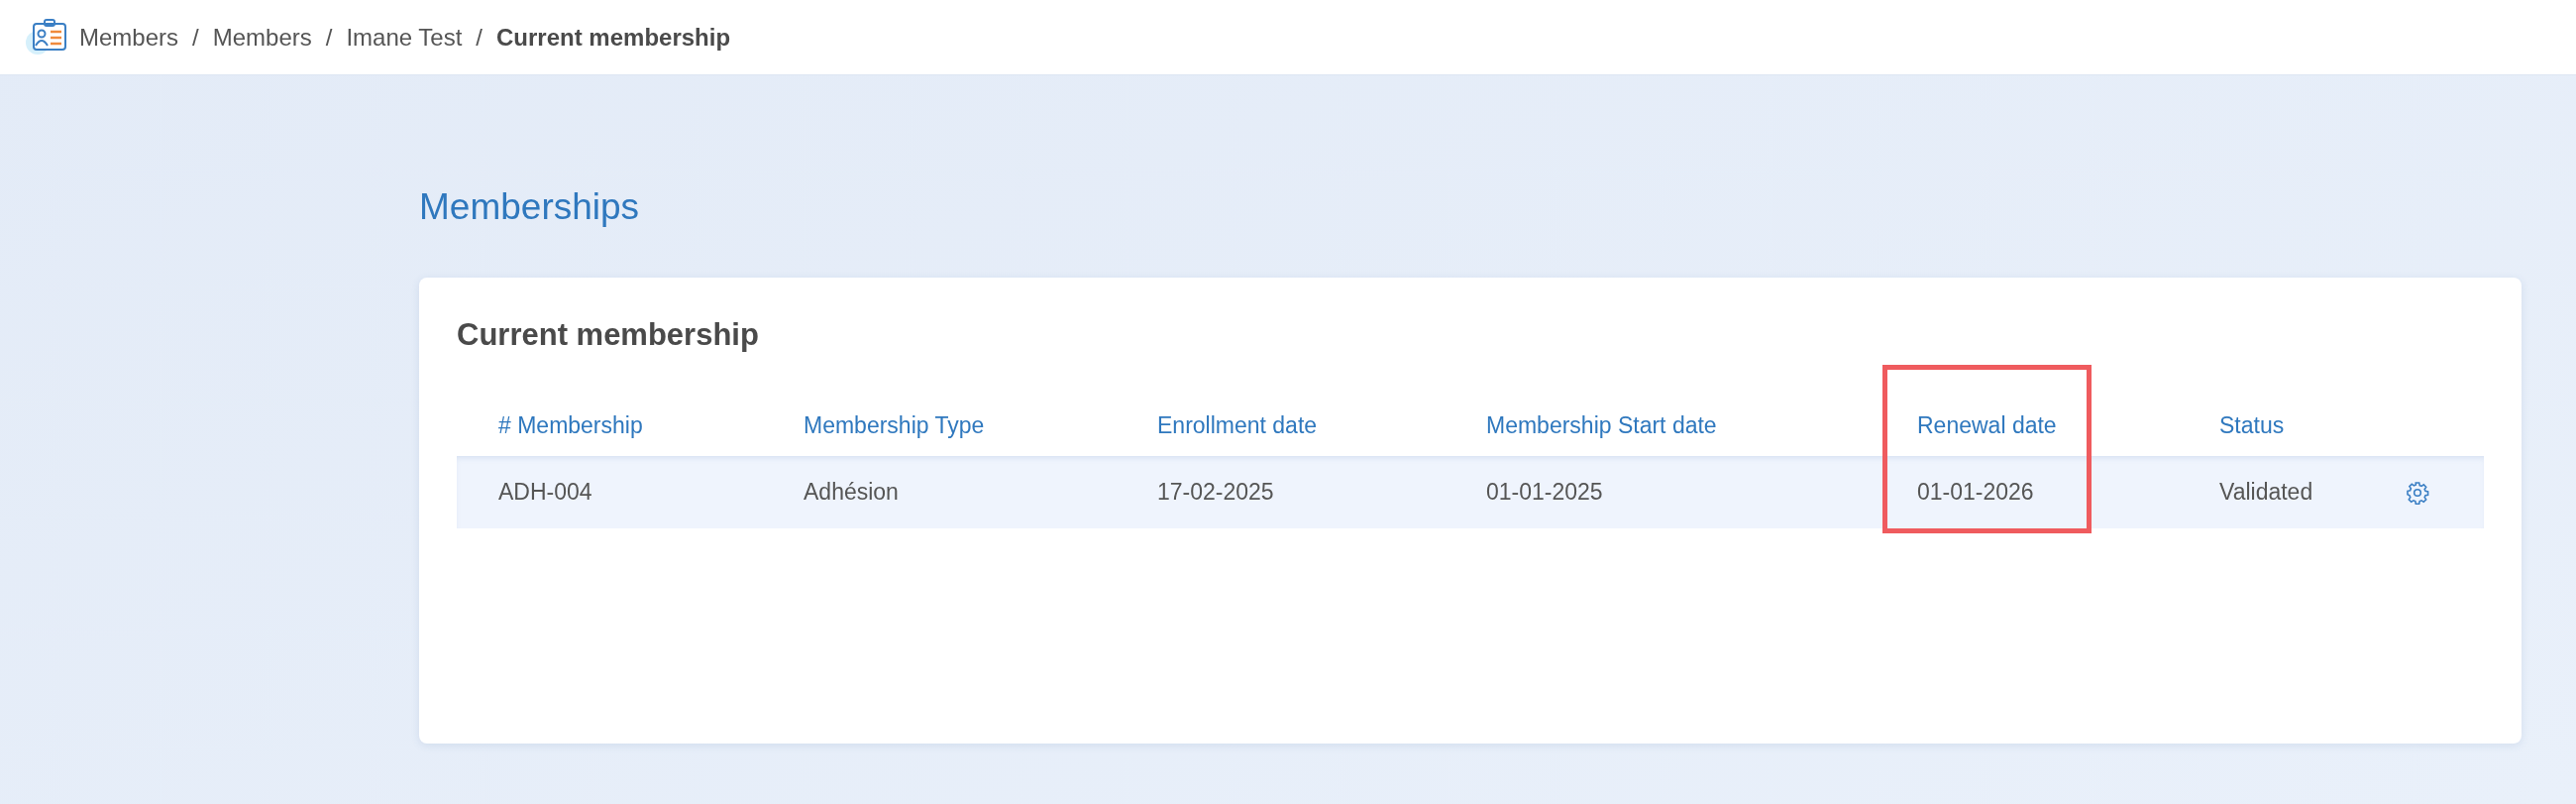 The height and width of the screenshot is (804, 2576). I want to click on id-card-icon, so click(47, 37).